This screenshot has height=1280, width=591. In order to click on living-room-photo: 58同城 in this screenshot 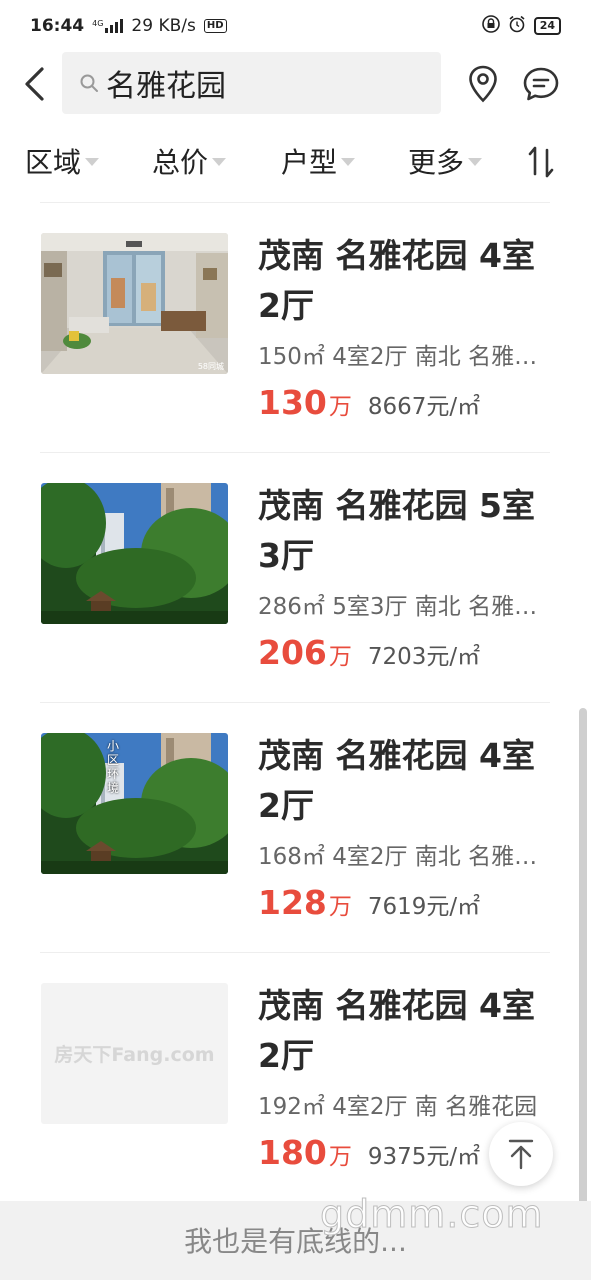, I will do `click(134, 303)`.